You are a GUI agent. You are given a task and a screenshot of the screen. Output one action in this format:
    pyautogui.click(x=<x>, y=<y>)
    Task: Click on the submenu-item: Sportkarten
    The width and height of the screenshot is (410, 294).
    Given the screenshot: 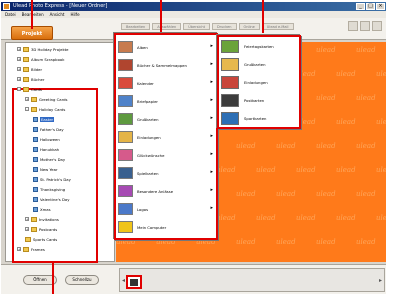 What is the action you would take?
    pyautogui.click(x=259, y=118)
    